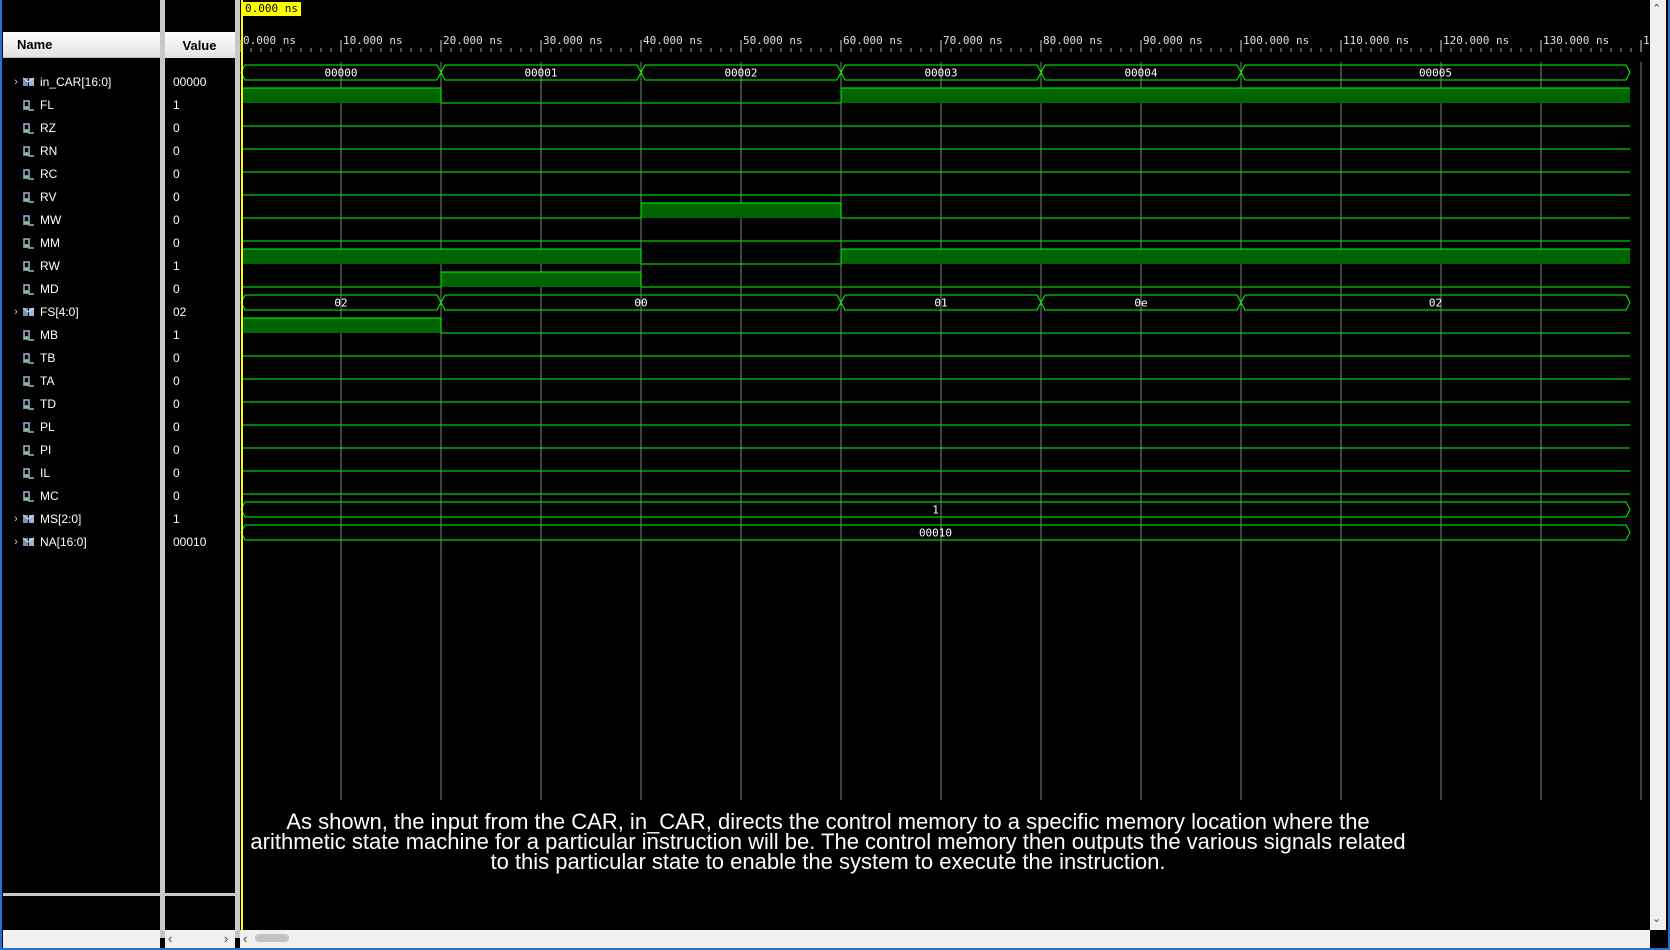  Describe the element at coordinates (48, 403) in the screenshot. I see `signal-name: TD` at that location.